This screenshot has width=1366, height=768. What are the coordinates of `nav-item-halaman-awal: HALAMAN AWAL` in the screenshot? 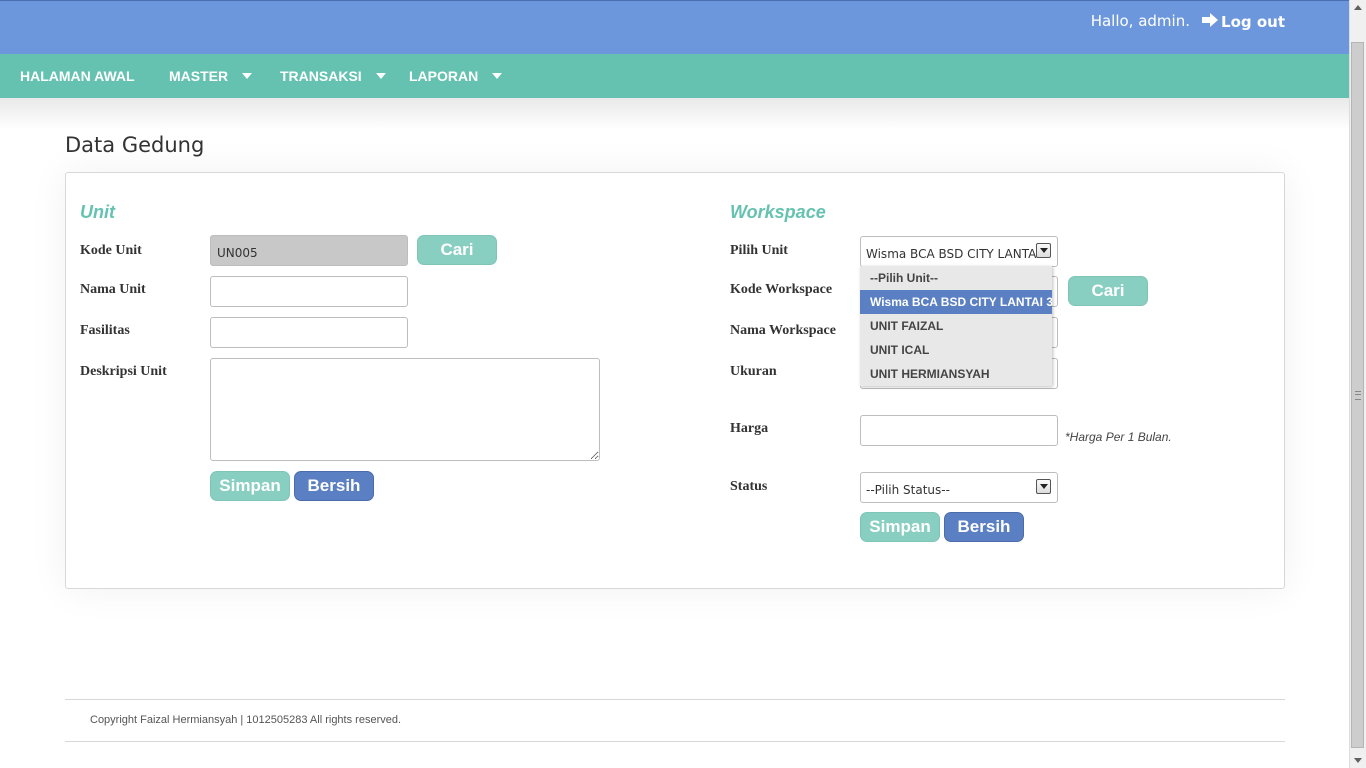 It's located at (77, 76).